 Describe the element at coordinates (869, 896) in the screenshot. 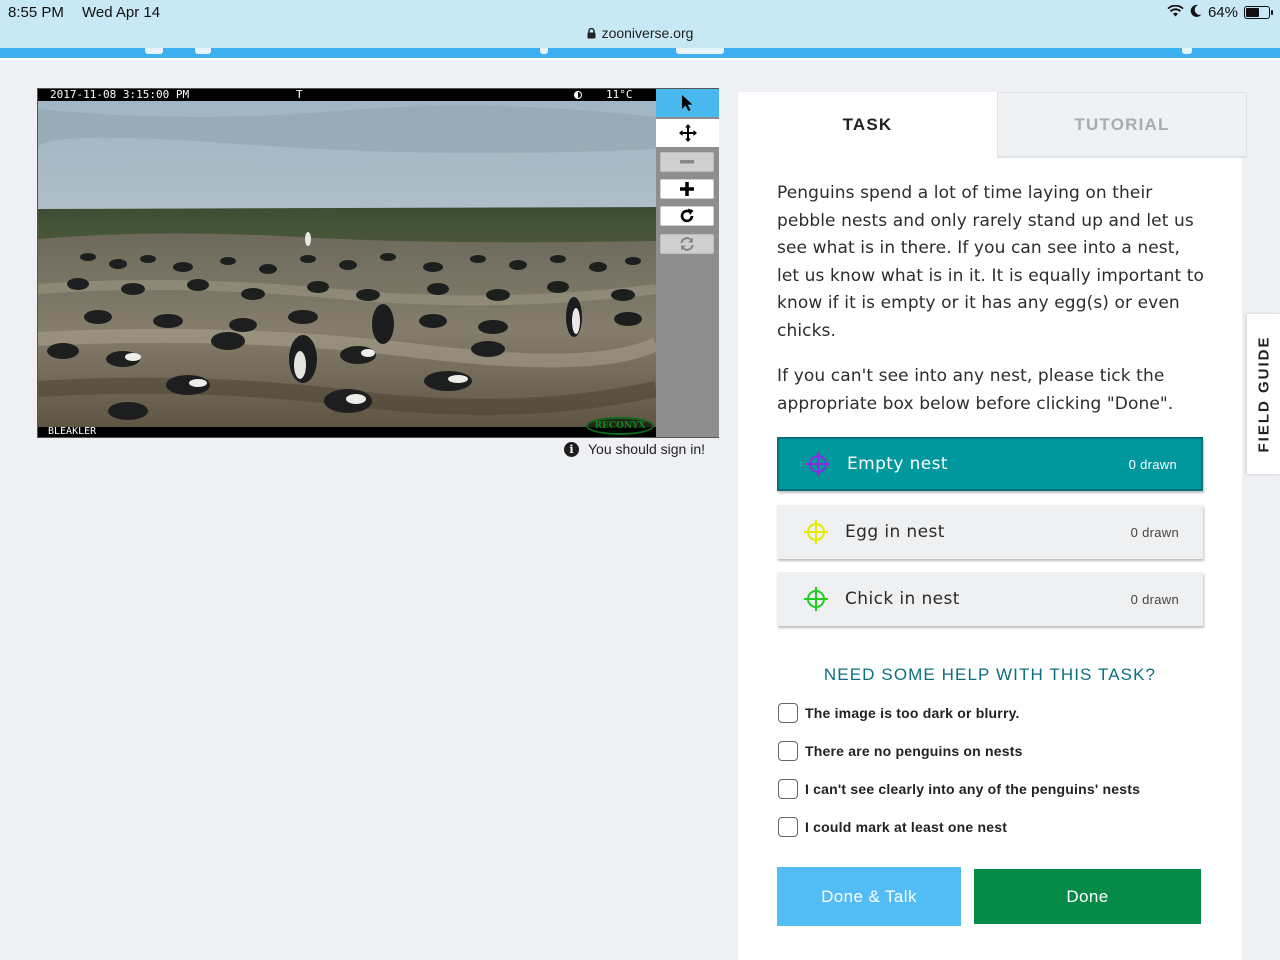

I see `done-and-talk-button: Done & Talk` at that location.